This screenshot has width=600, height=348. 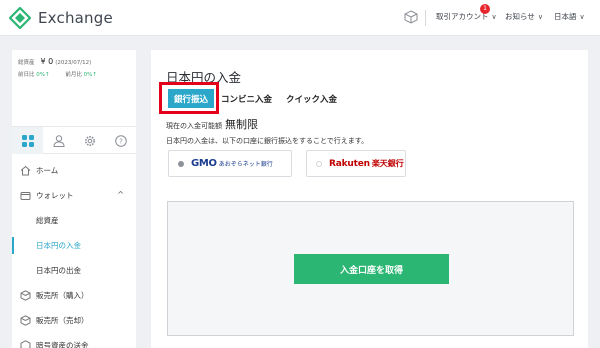 I want to click on get-deposit-account-button: 入金口座を取得, so click(x=371, y=269).